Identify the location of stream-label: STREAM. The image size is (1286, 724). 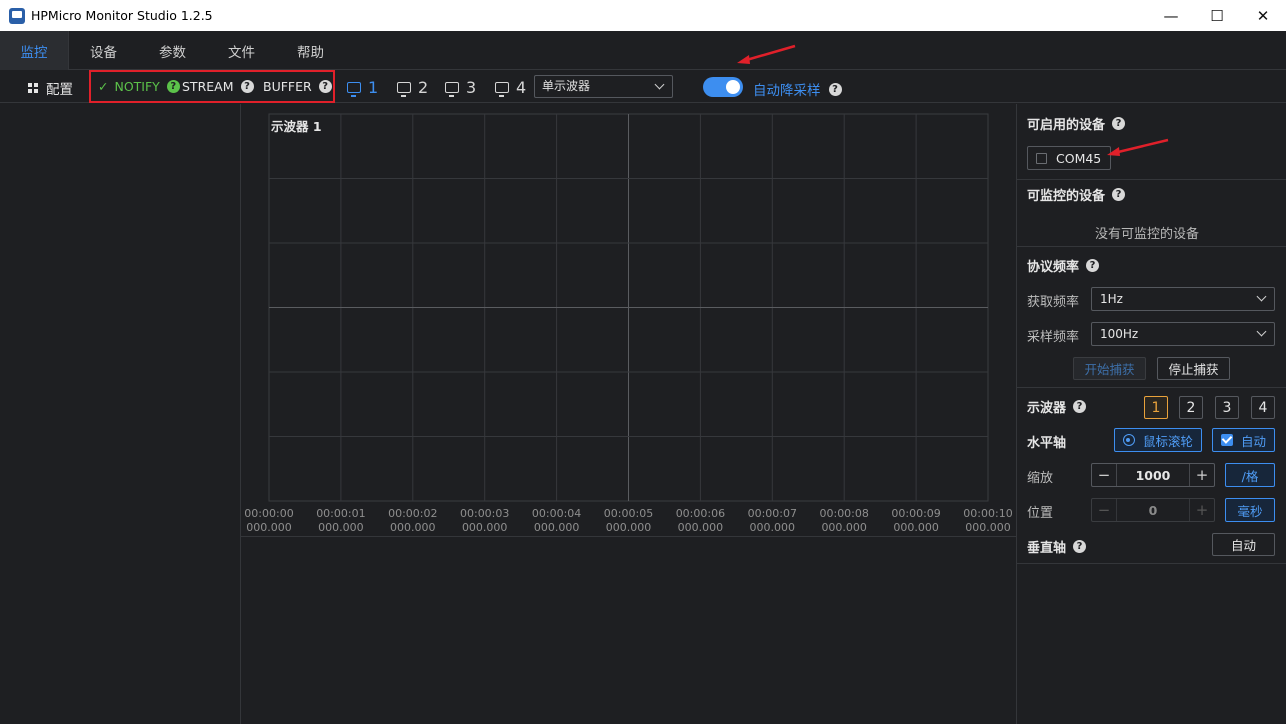
(208, 86).